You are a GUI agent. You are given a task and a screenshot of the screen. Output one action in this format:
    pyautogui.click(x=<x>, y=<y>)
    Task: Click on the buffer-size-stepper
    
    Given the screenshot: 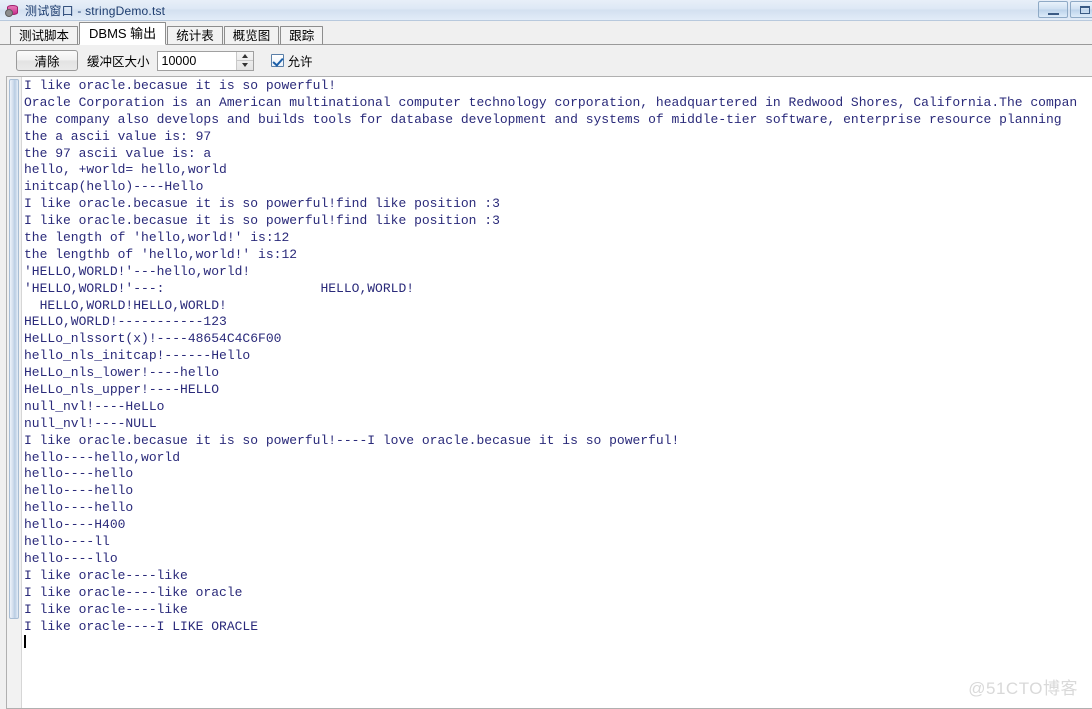 What is the action you would take?
    pyautogui.click(x=205, y=60)
    